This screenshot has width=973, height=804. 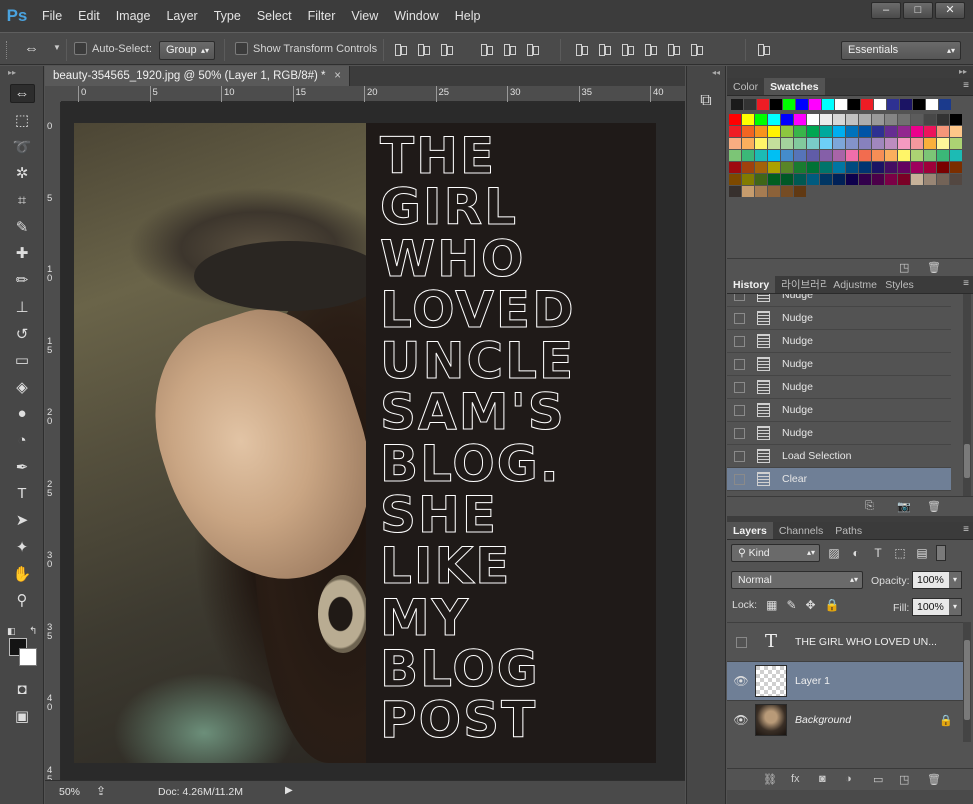 What do you see at coordinates (673, 49) in the screenshot?
I see `distribute-hcenter-icon` at bounding box center [673, 49].